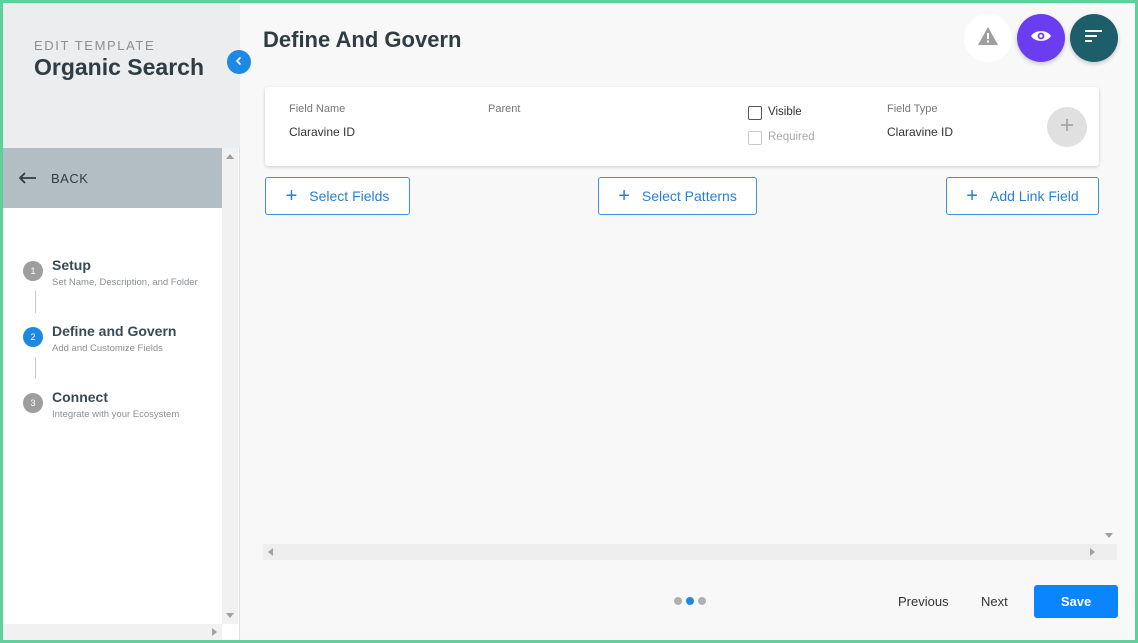 Image resolution: width=1138 pixels, height=643 pixels. What do you see at coordinates (71, 265) in the screenshot?
I see `step-title: Setup` at bounding box center [71, 265].